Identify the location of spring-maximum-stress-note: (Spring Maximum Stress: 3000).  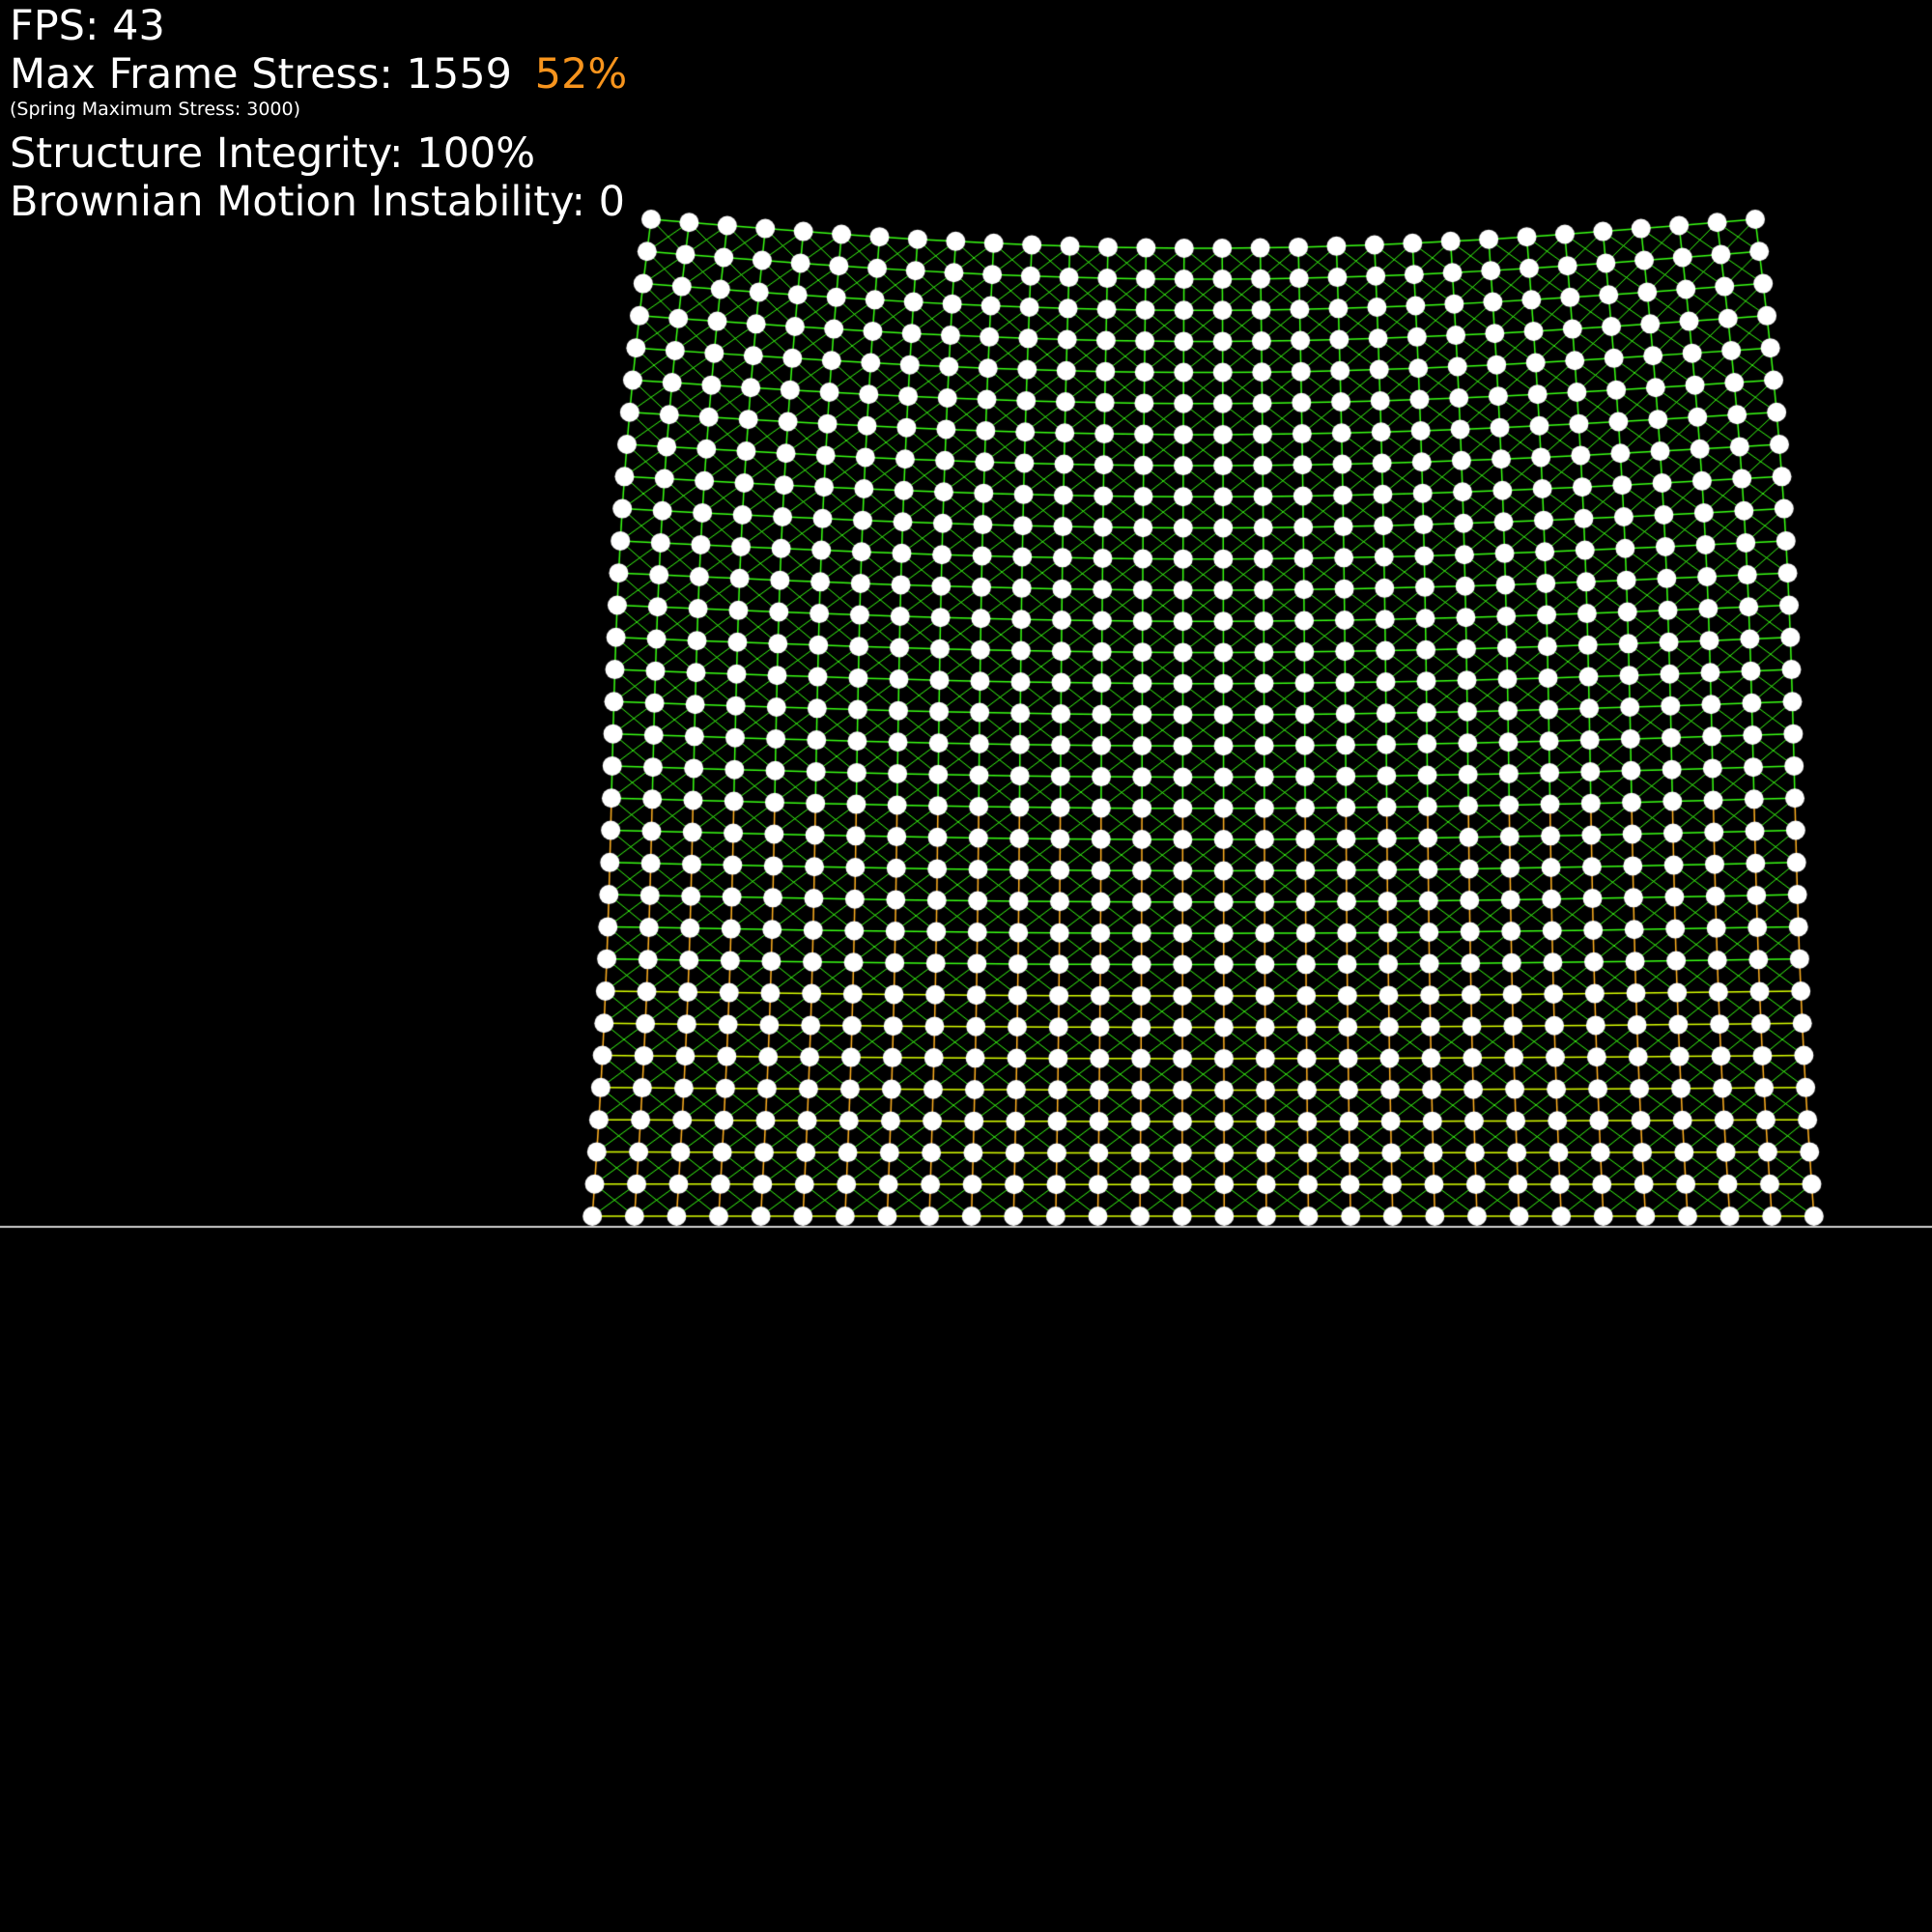
(155, 109).